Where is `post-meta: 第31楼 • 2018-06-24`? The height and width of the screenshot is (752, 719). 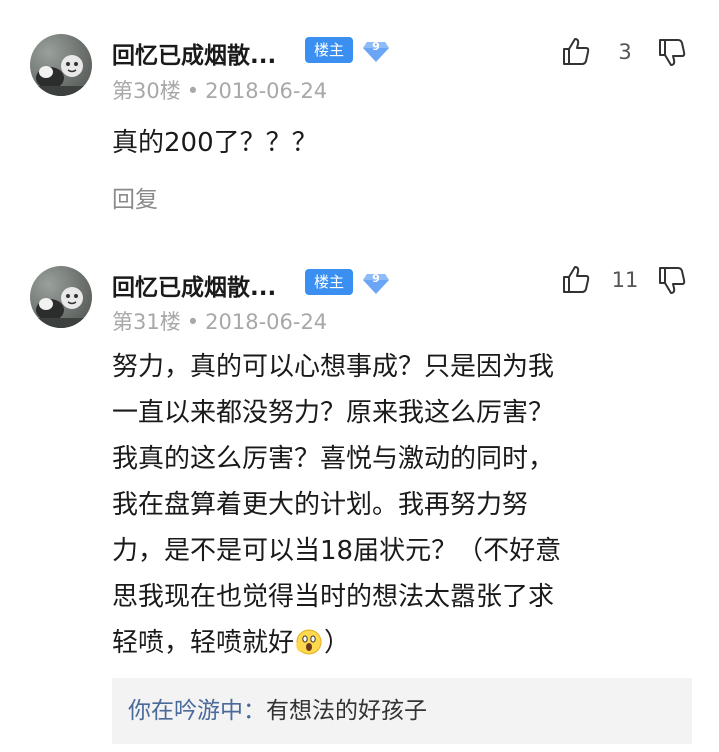
post-meta: 第31楼 • 2018-06-24 is located at coordinates (219, 321).